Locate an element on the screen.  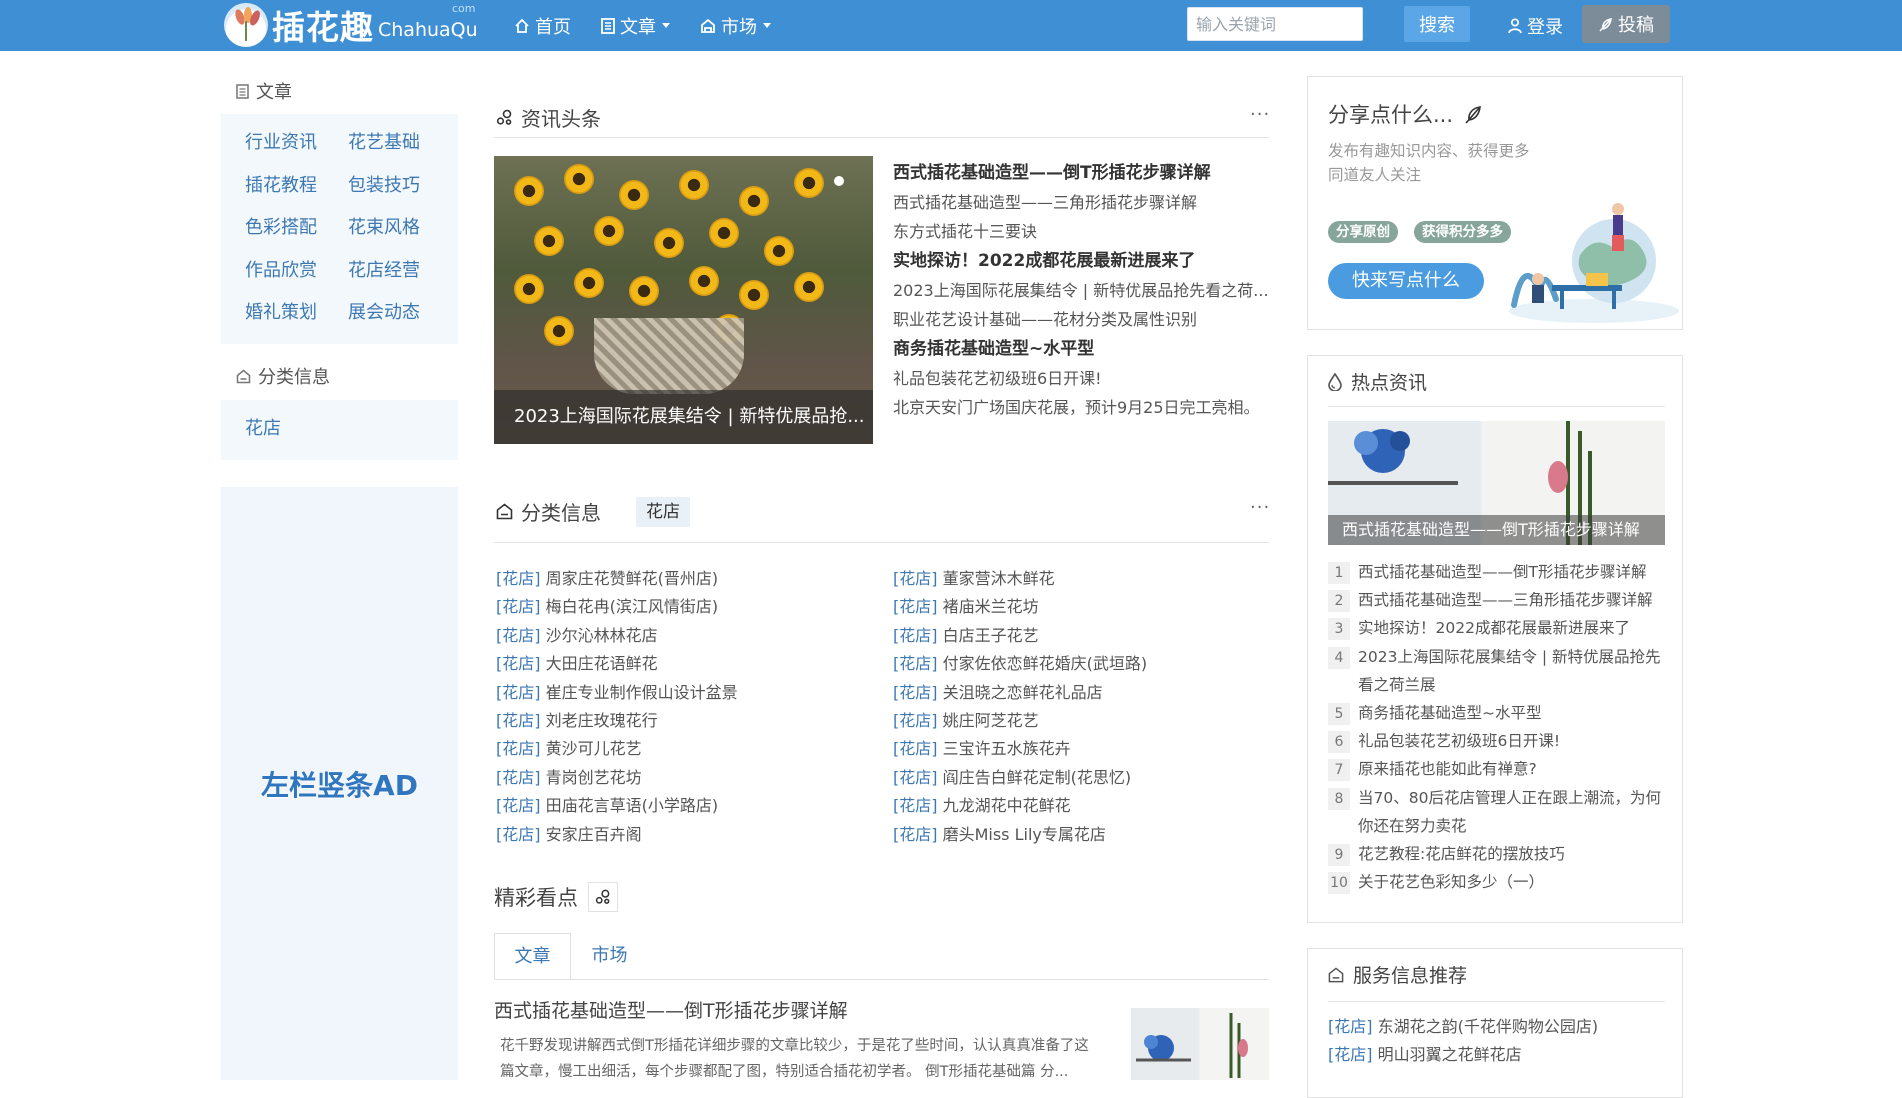
hot-news-item: 4 2023上海国际花展集结令 | 新特优展品抢先看之荷兰展 is located at coordinates (1498, 671).